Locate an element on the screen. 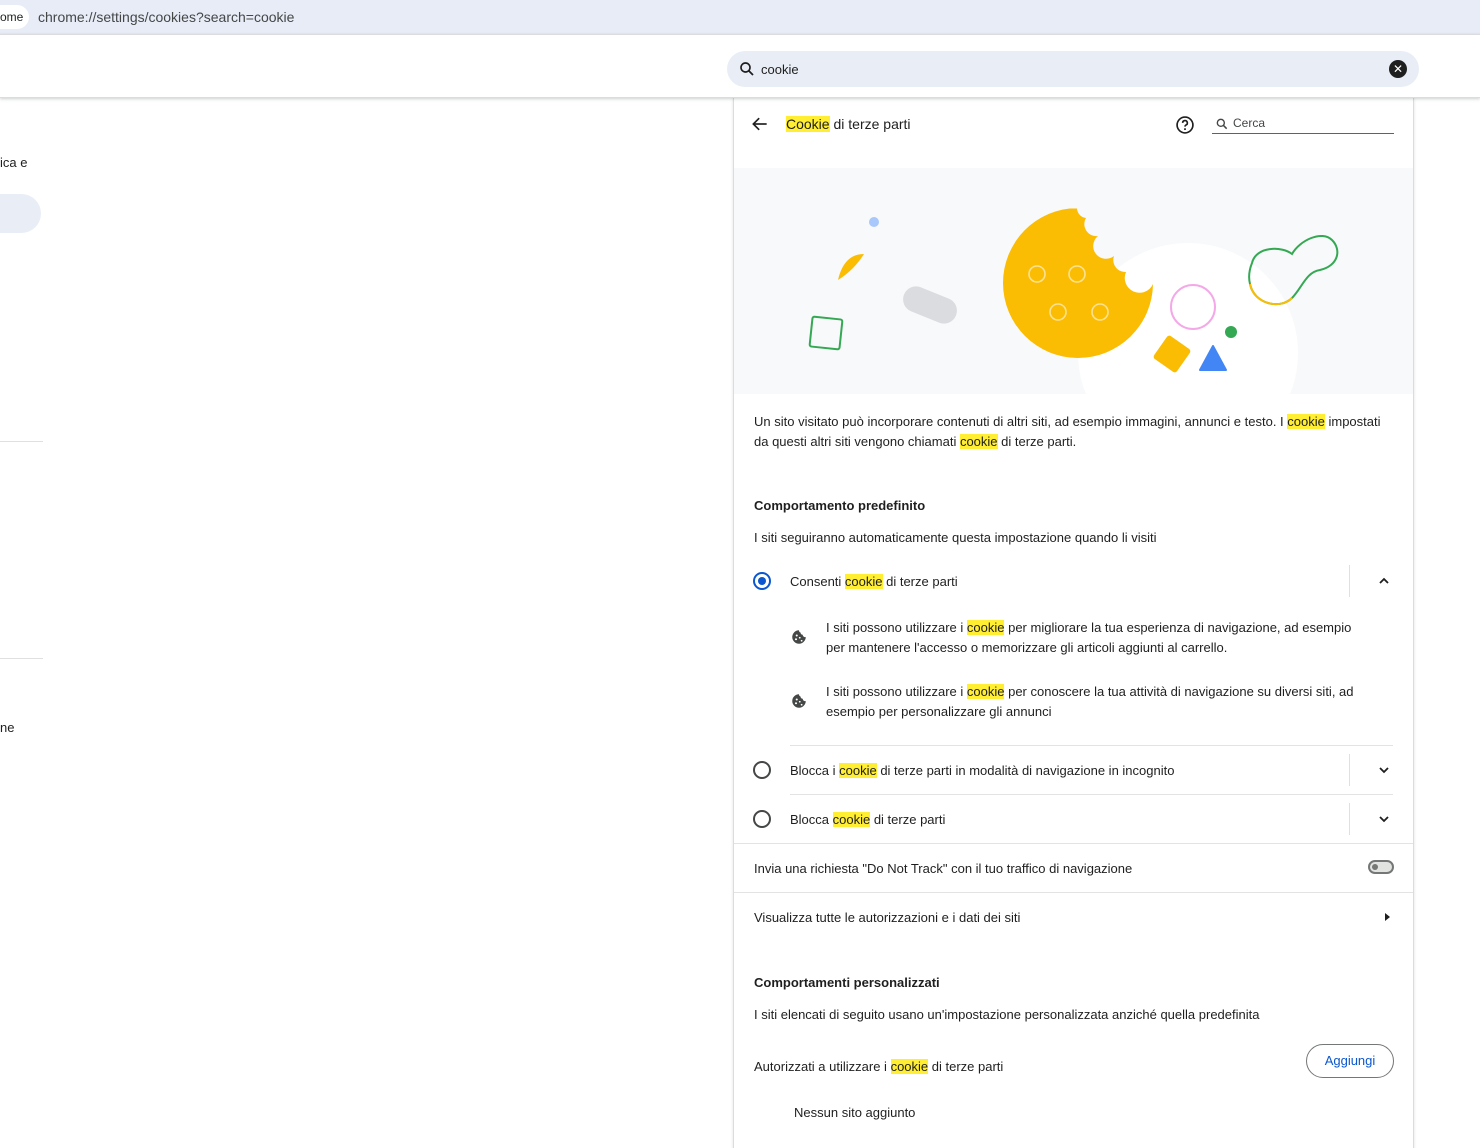 The height and width of the screenshot is (1148, 1480). settings-header: cookie ✕ is located at coordinates (740, 66).